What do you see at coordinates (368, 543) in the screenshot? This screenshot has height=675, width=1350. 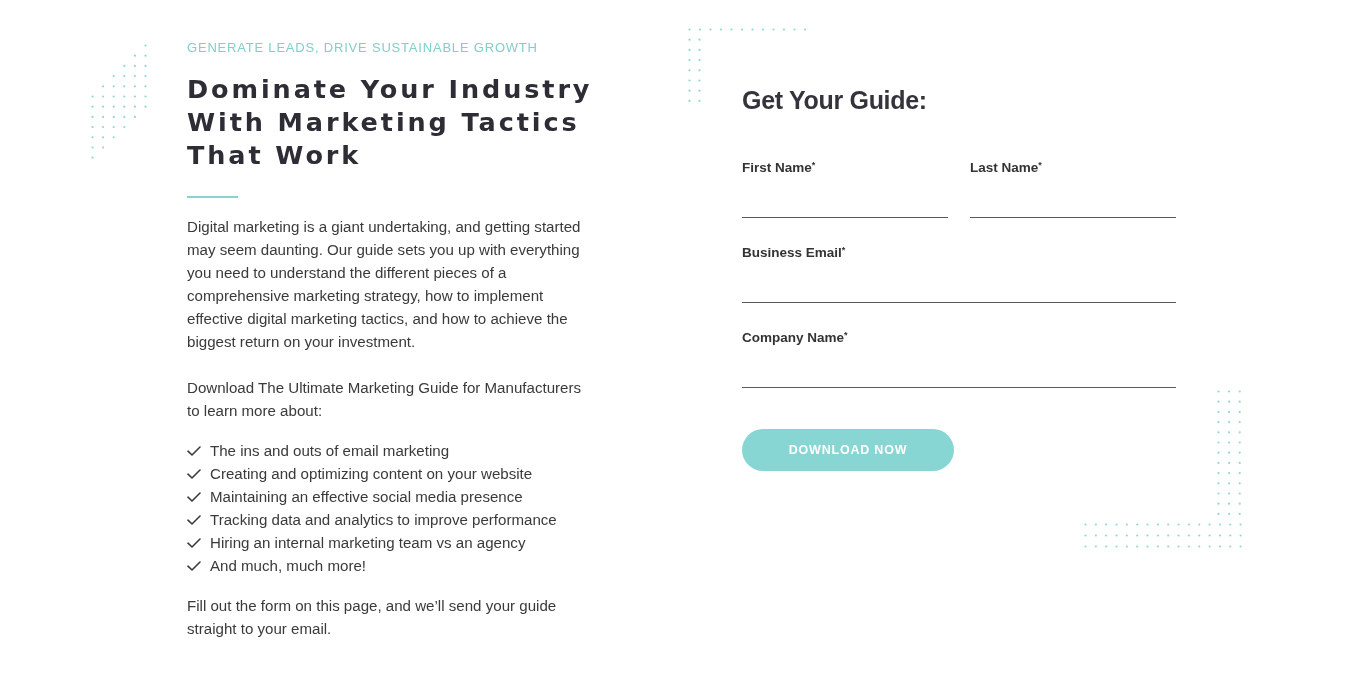 I see `checklist-item: Hiring an internal marketing team vs an agency` at bounding box center [368, 543].